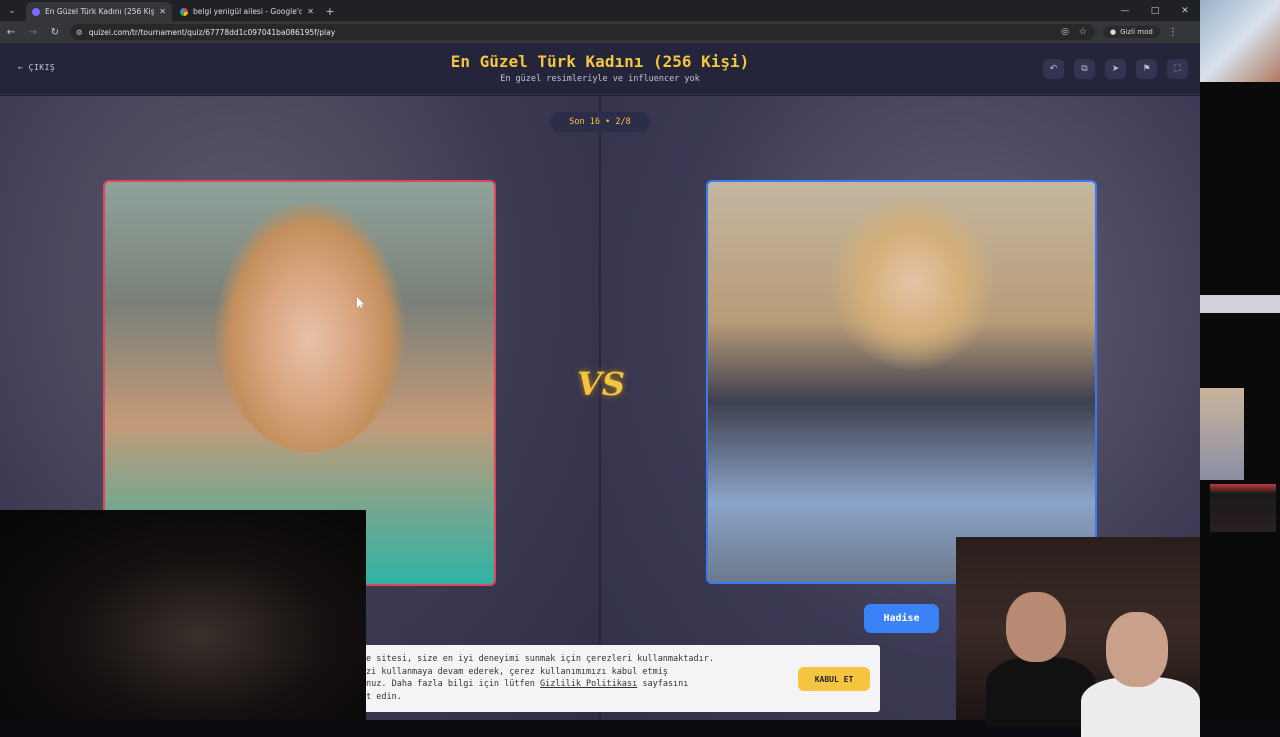 The width and height of the screenshot is (1280, 737). Describe the element at coordinates (55, 32) in the screenshot. I see `reload-icon: ↻` at that location.